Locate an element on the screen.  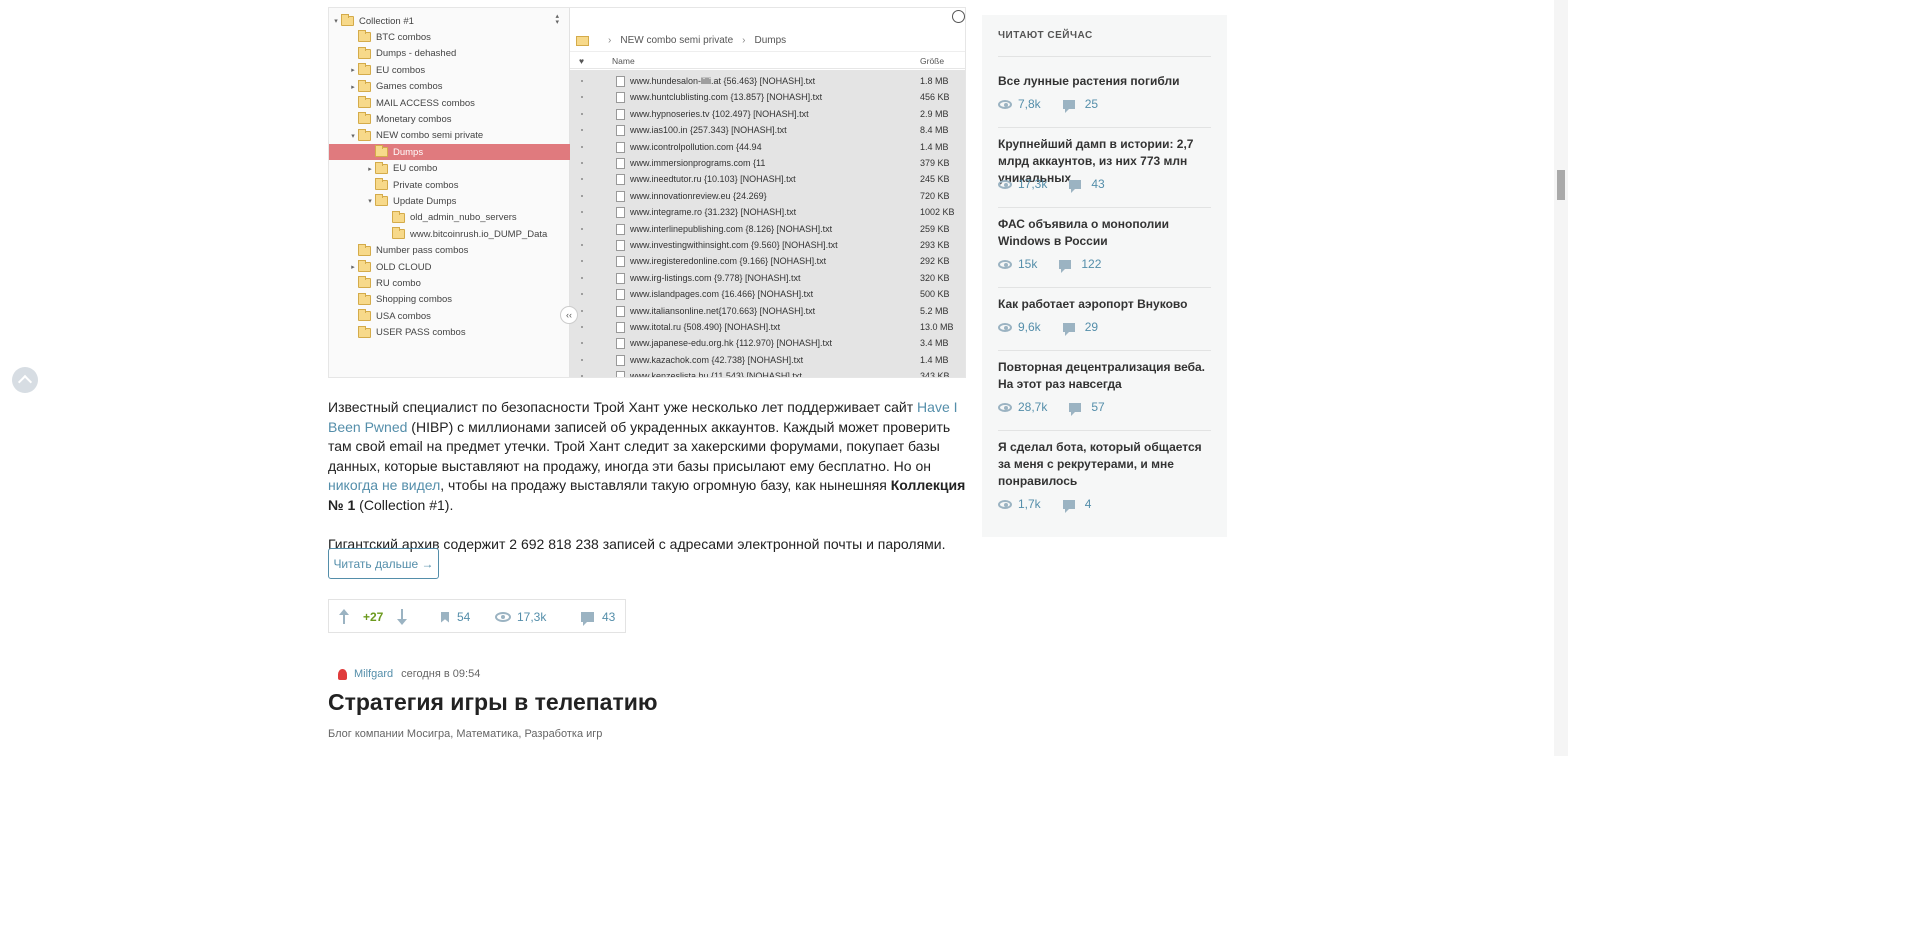
tree-item: BTC combos is located at coordinates (449, 37).